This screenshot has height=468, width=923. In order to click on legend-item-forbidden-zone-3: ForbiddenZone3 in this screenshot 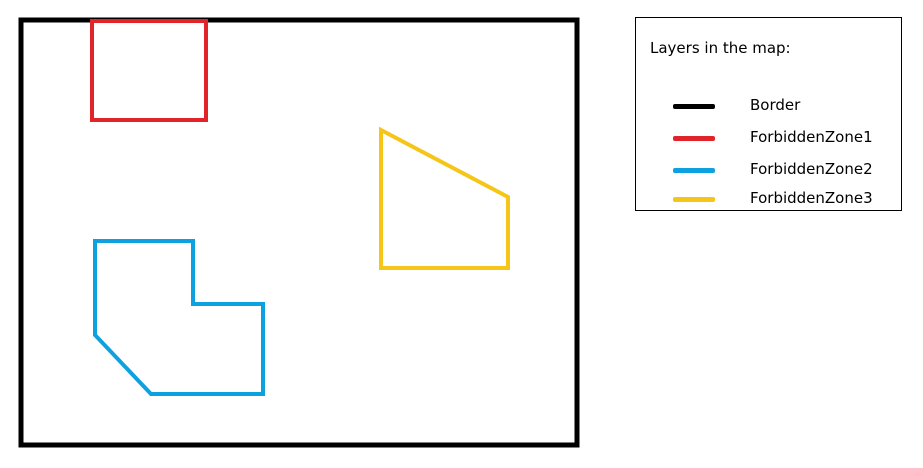, I will do `click(768, 199)`.